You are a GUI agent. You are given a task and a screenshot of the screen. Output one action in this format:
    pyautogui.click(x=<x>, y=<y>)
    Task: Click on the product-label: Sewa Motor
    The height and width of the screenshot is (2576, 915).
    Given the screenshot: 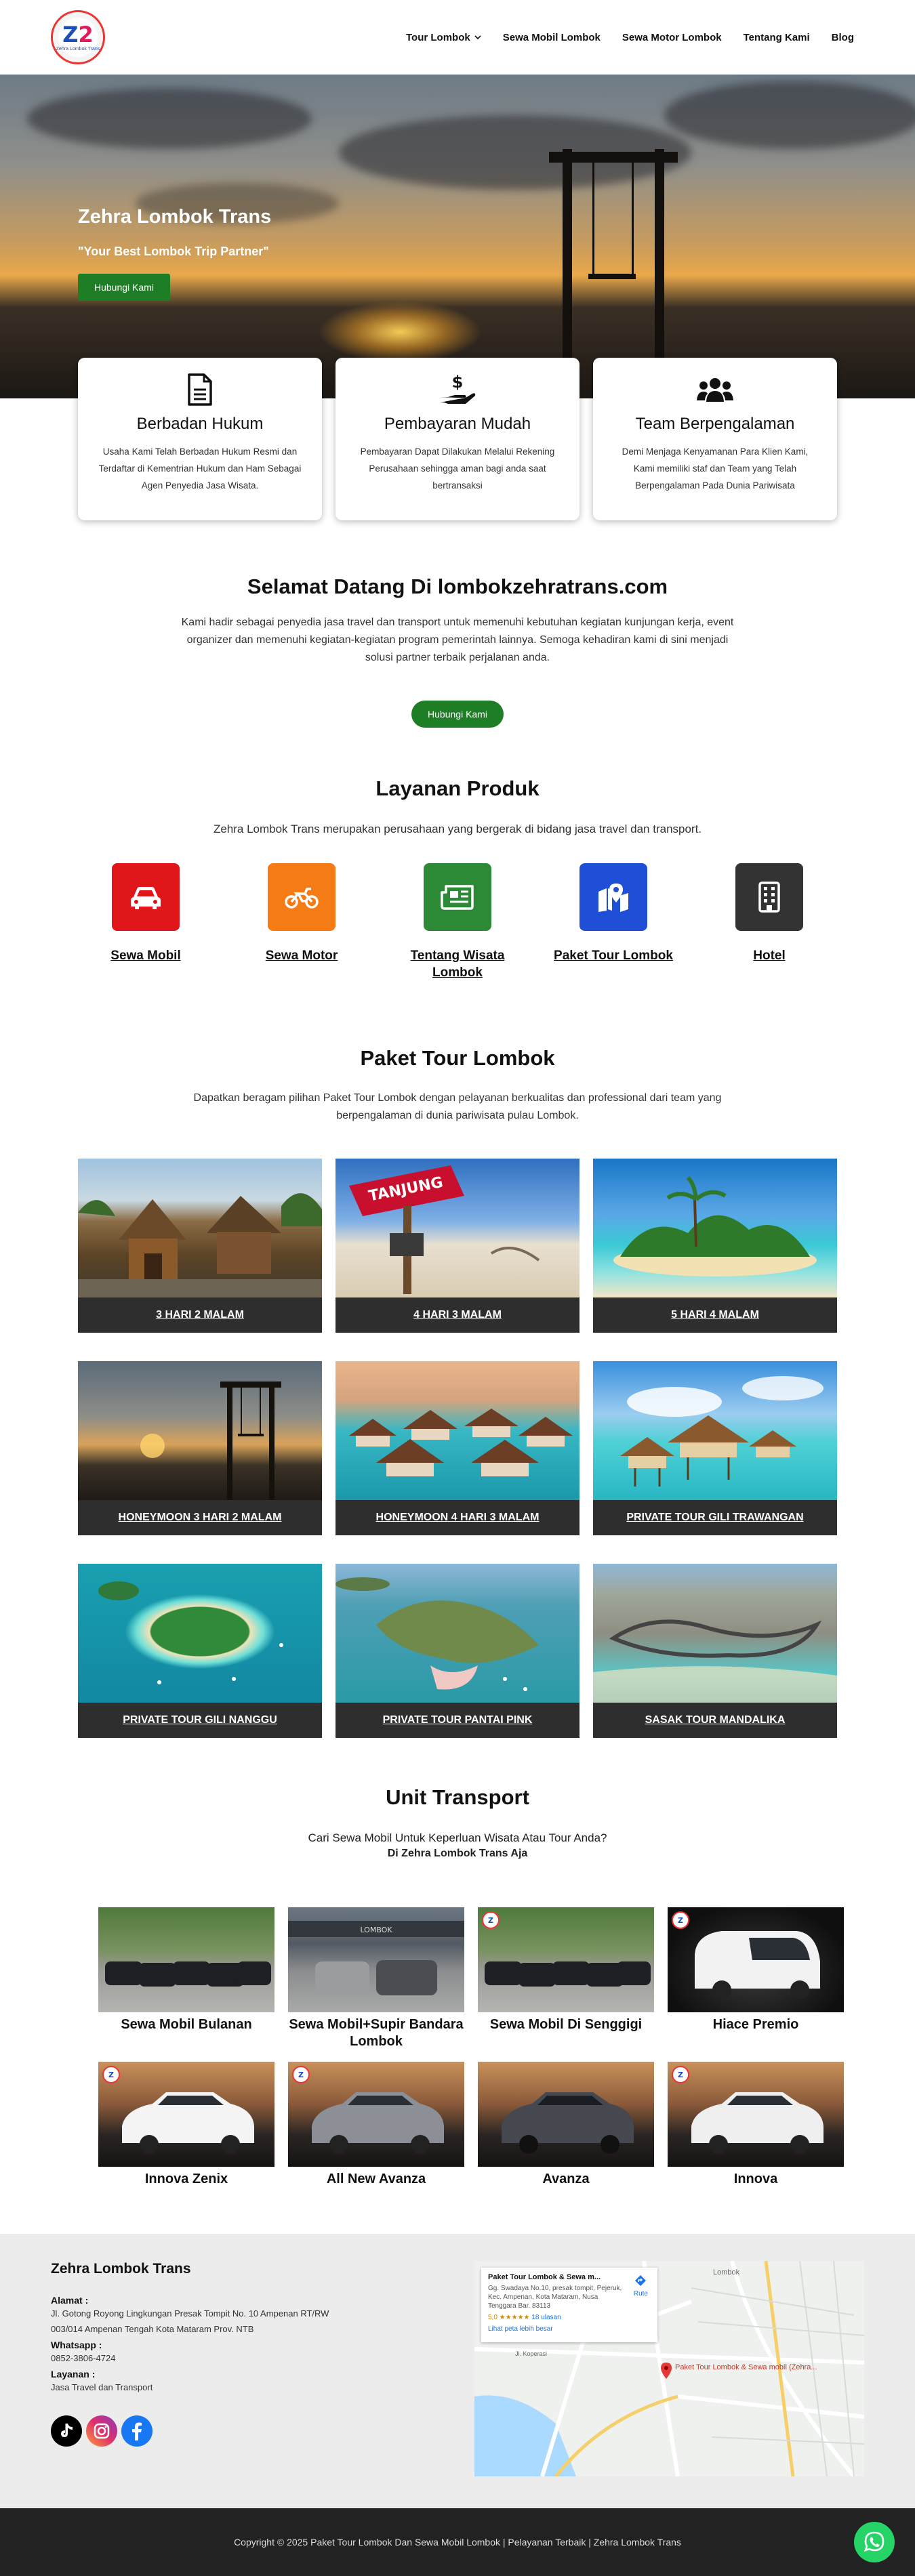 What is the action you would take?
    pyautogui.click(x=302, y=955)
    